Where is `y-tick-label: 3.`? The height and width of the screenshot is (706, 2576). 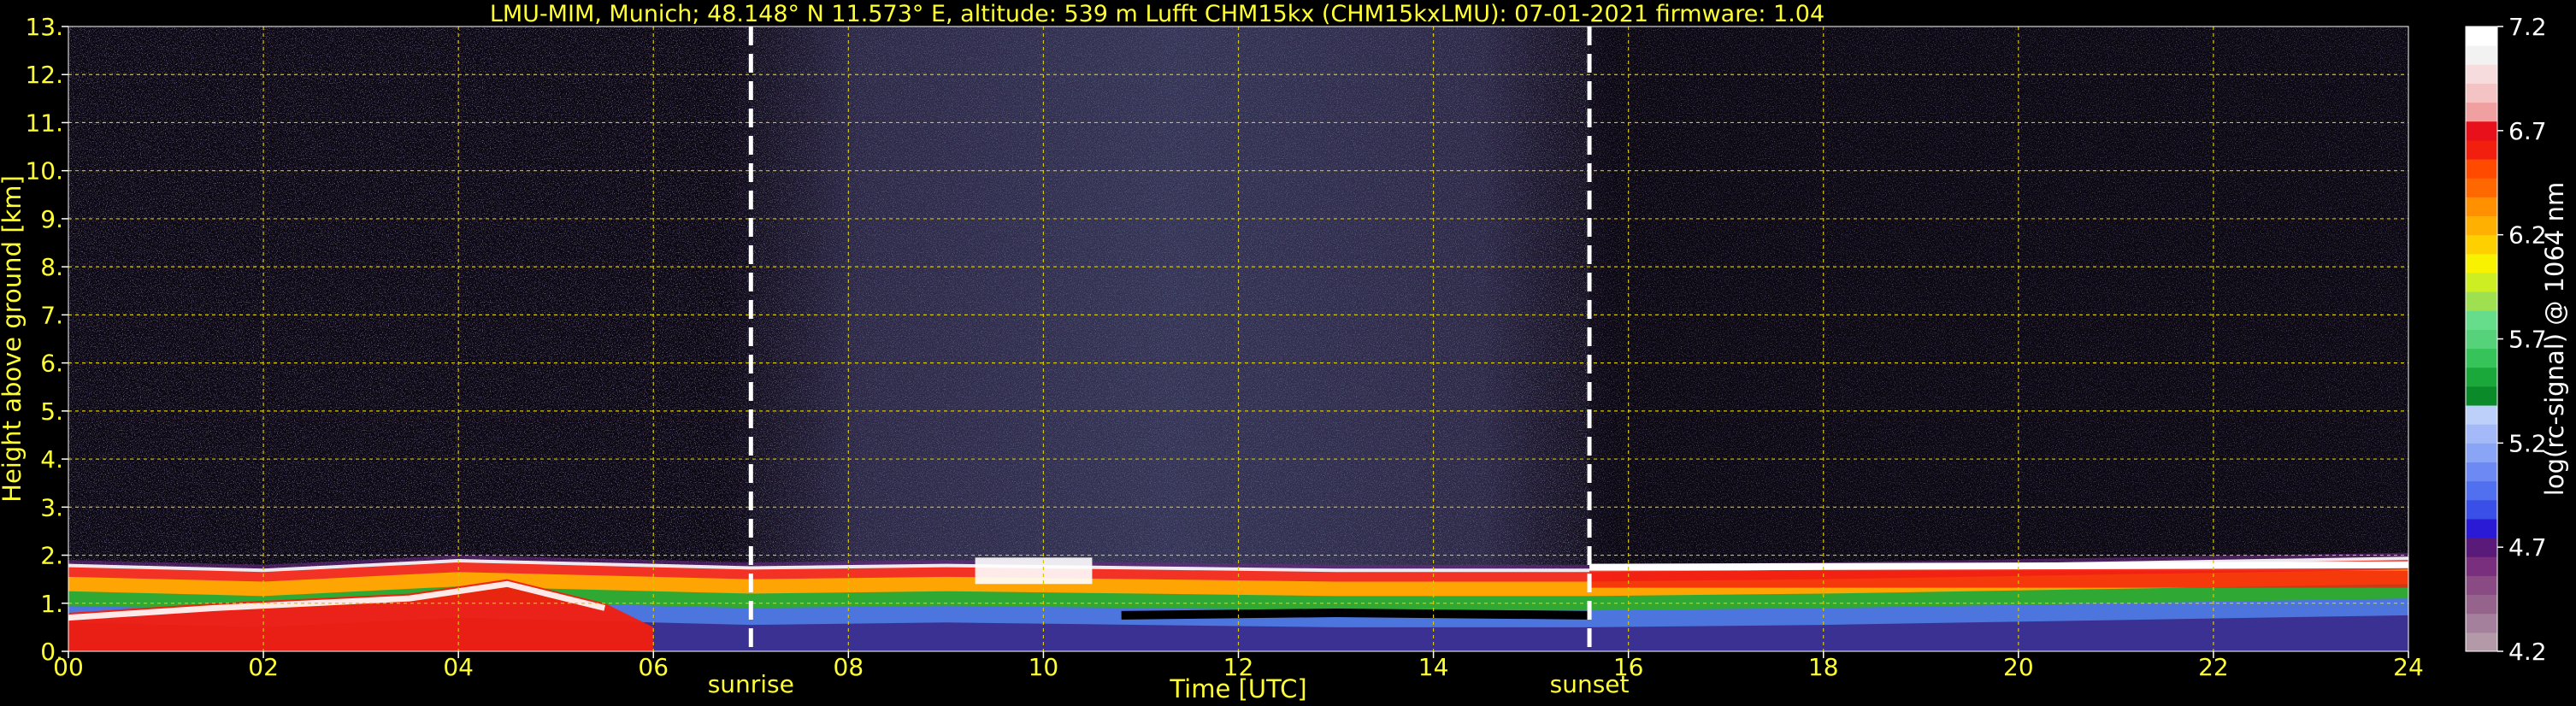 y-tick-label: 3. is located at coordinates (51, 507).